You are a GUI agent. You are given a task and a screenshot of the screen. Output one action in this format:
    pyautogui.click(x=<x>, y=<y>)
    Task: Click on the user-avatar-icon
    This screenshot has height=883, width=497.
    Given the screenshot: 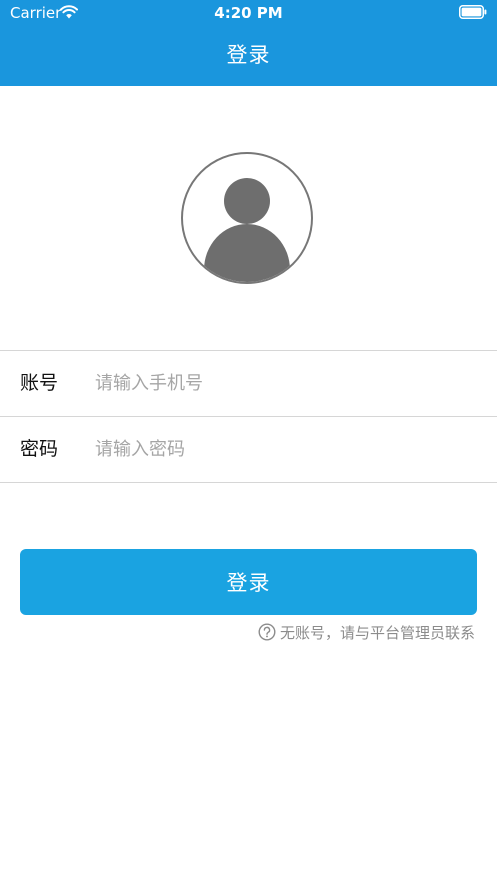 What is the action you would take?
    pyautogui.click(x=247, y=230)
    